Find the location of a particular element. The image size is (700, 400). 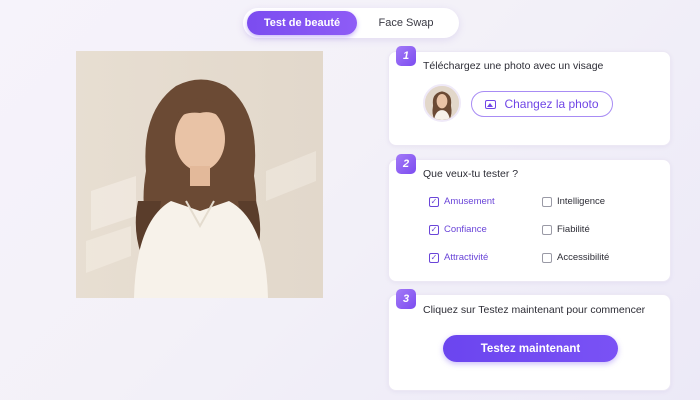

option-confiance: ✓ Confiance is located at coordinates (458, 229).